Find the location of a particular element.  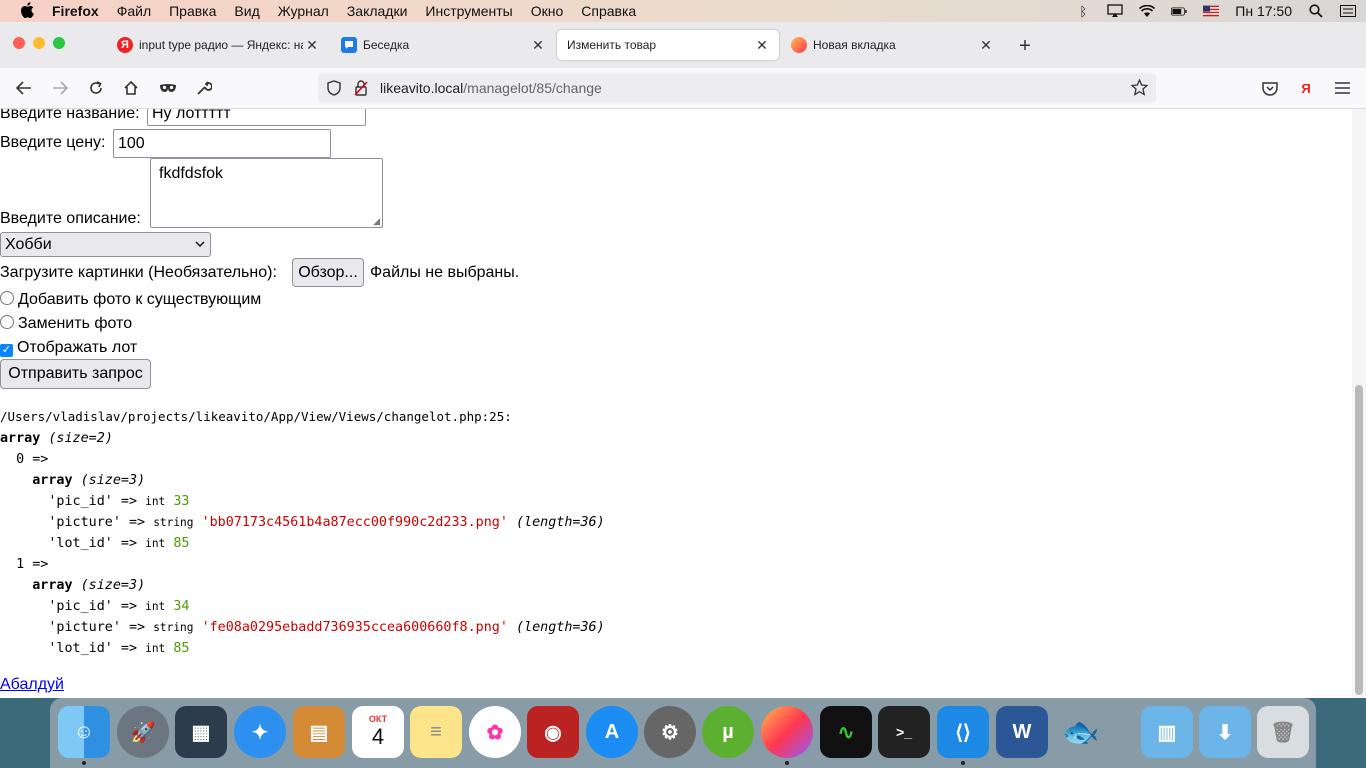

checkbox-row: ✓ Отображать лот is located at coordinates (68, 348).